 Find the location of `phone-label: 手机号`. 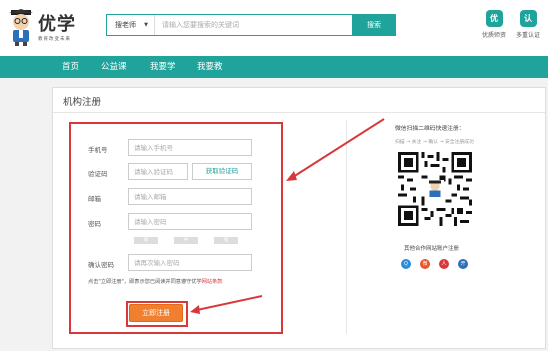

phone-label: 手机号 is located at coordinates (98, 150).